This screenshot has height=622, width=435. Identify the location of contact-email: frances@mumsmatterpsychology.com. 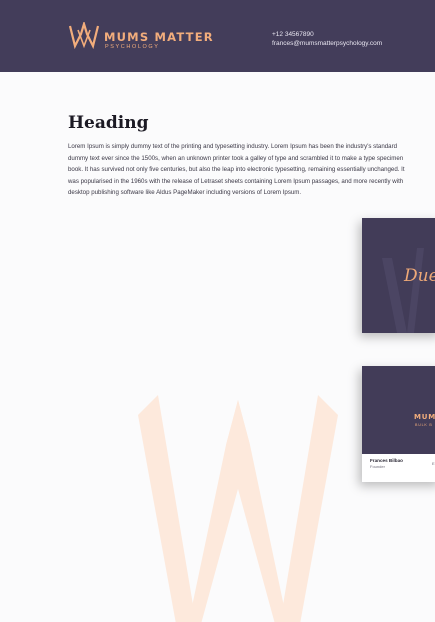
(327, 43).